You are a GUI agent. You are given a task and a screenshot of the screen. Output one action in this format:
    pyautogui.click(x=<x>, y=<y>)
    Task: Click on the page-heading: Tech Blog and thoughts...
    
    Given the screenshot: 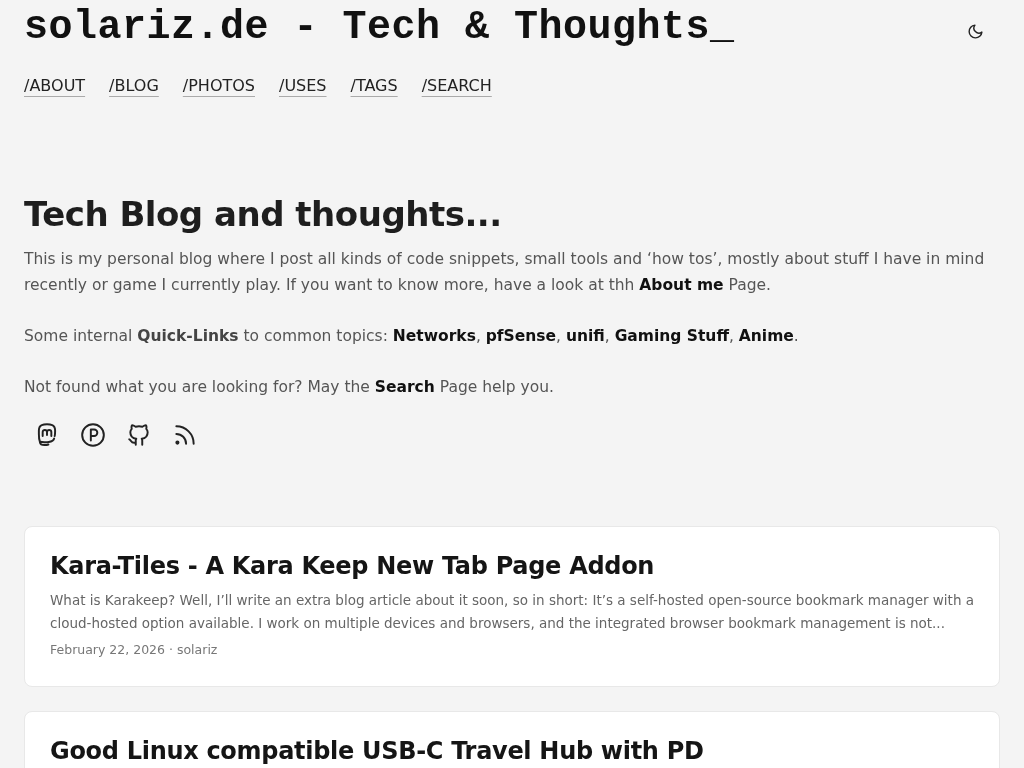 What is the action you would take?
    pyautogui.click(x=263, y=214)
    